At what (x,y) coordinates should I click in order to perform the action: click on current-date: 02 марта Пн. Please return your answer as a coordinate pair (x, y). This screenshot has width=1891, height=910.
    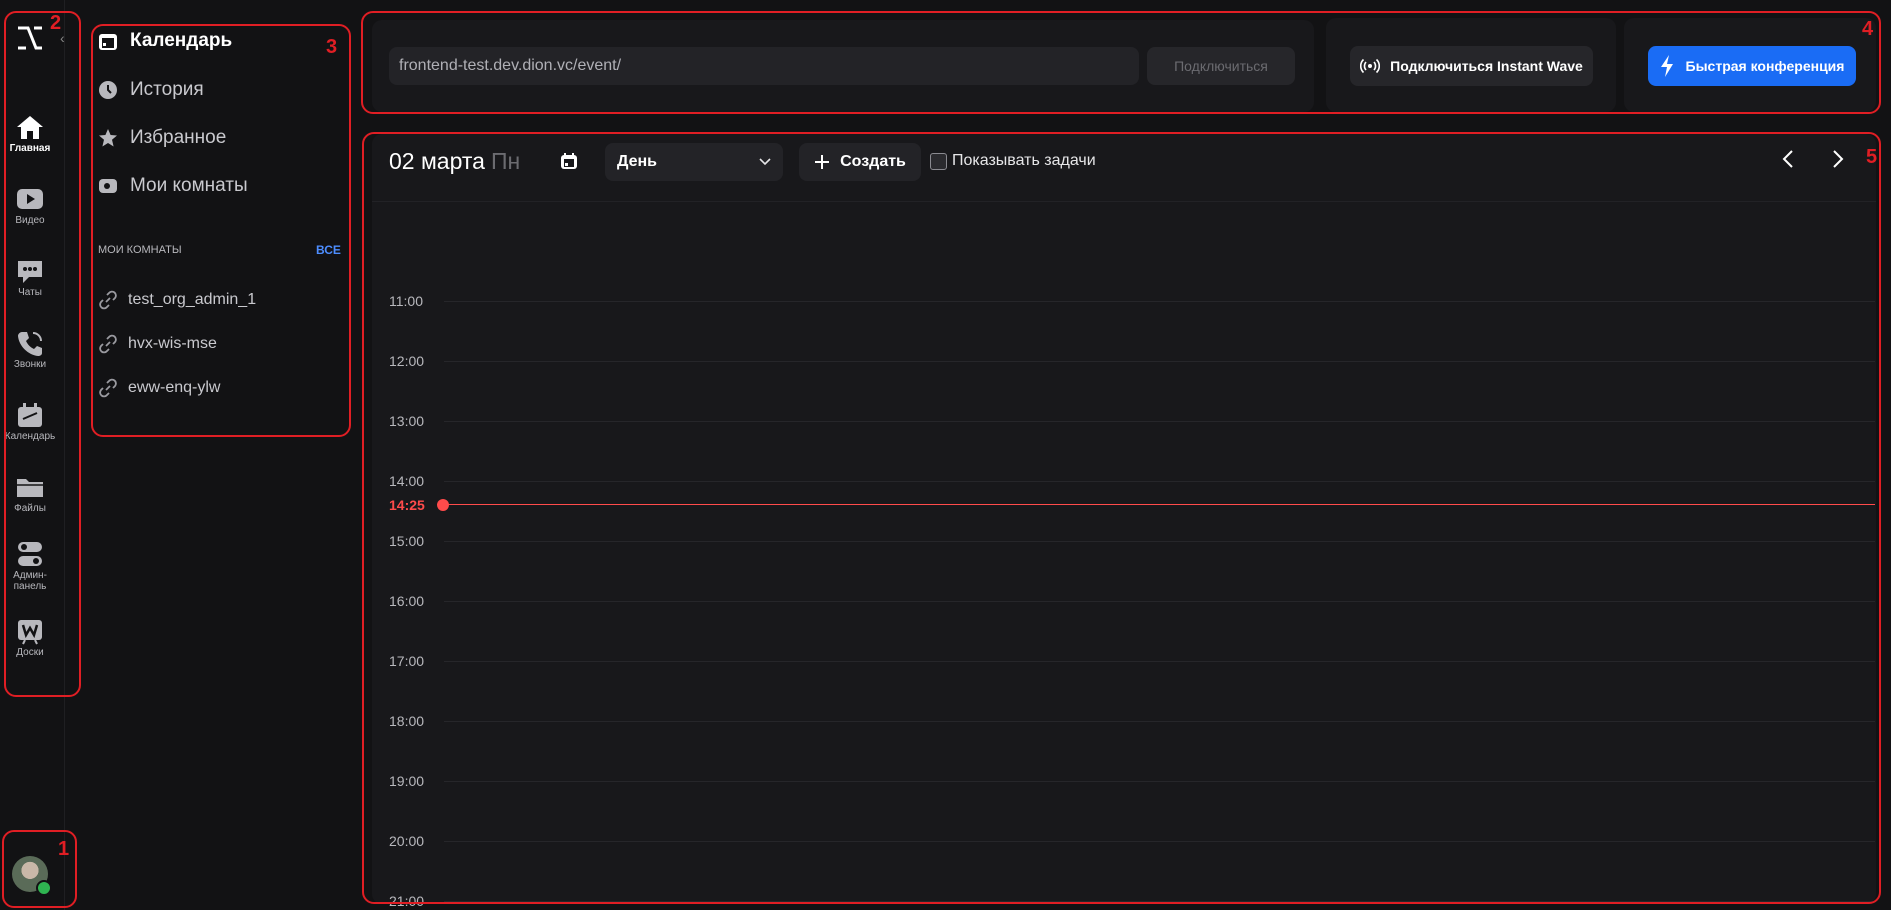
    Looking at the image, I should click on (454, 161).